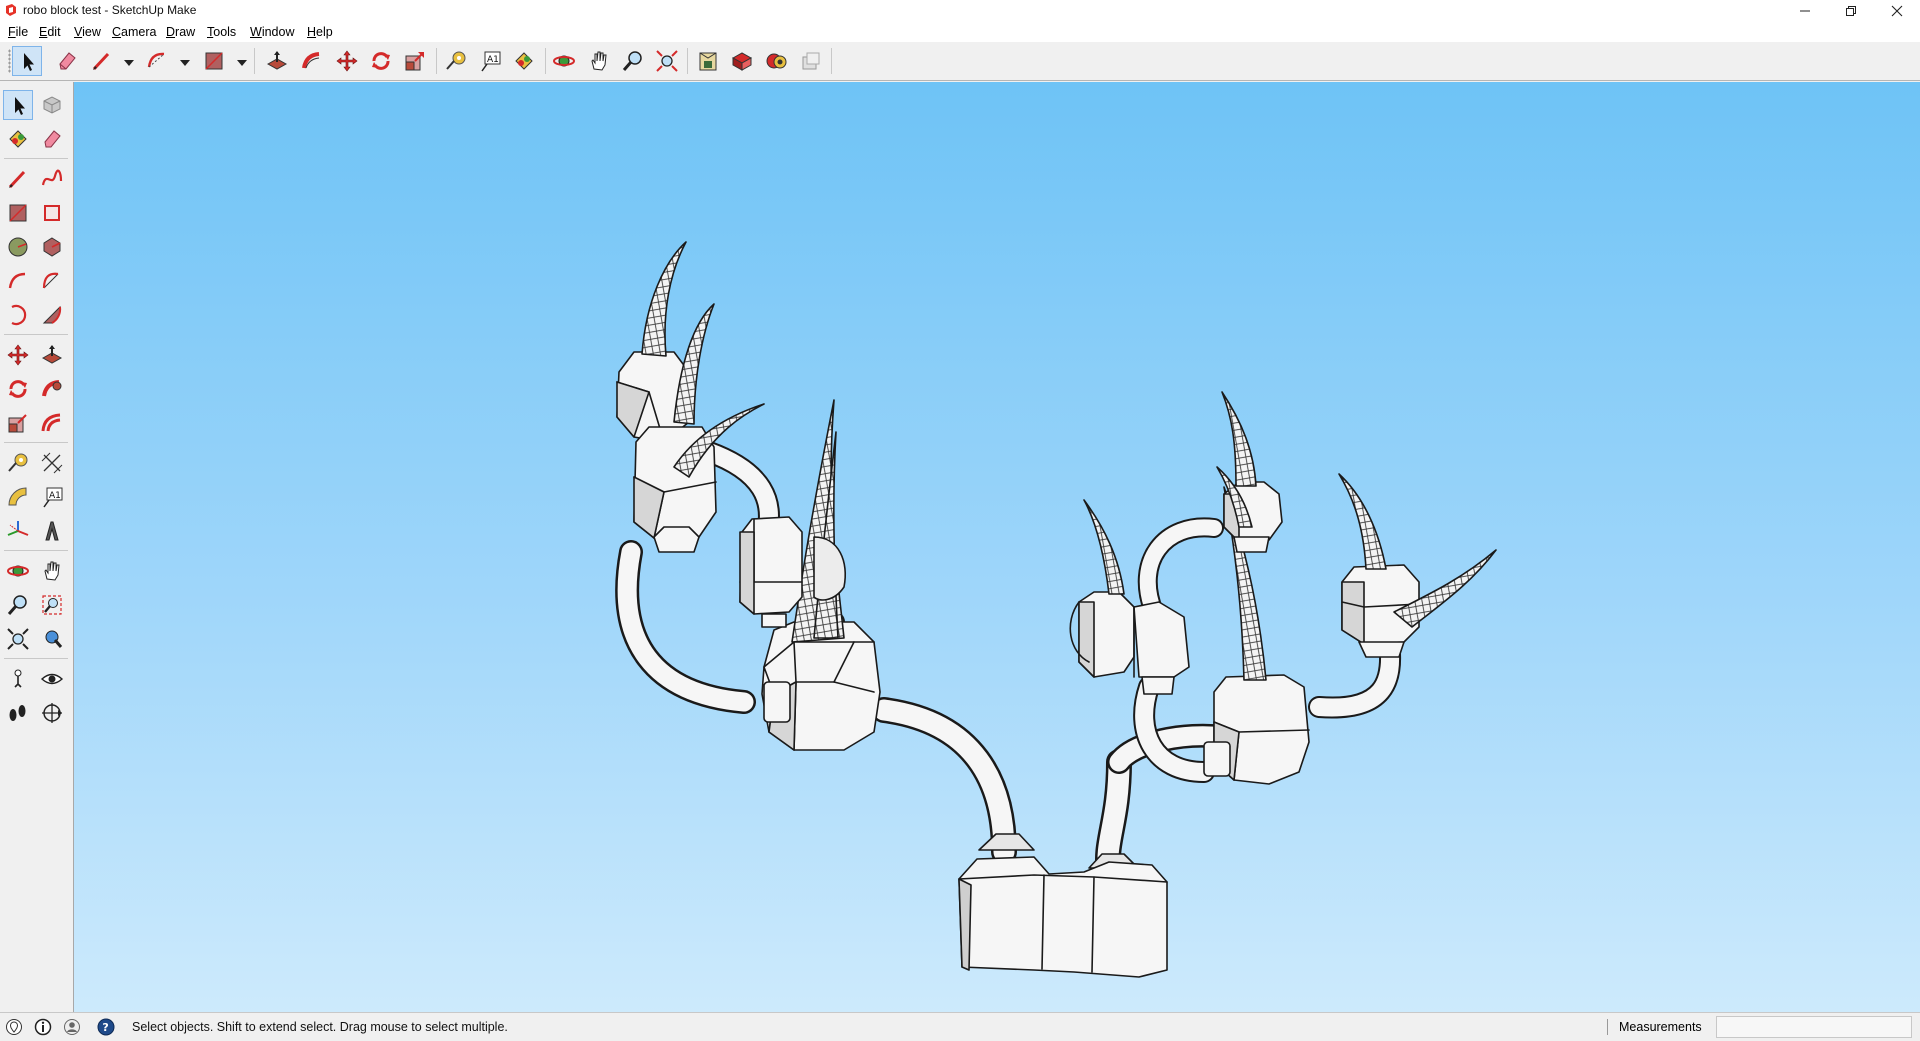 Image resolution: width=1920 pixels, height=1041 pixels. I want to click on restore-button, so click(1851, 11).